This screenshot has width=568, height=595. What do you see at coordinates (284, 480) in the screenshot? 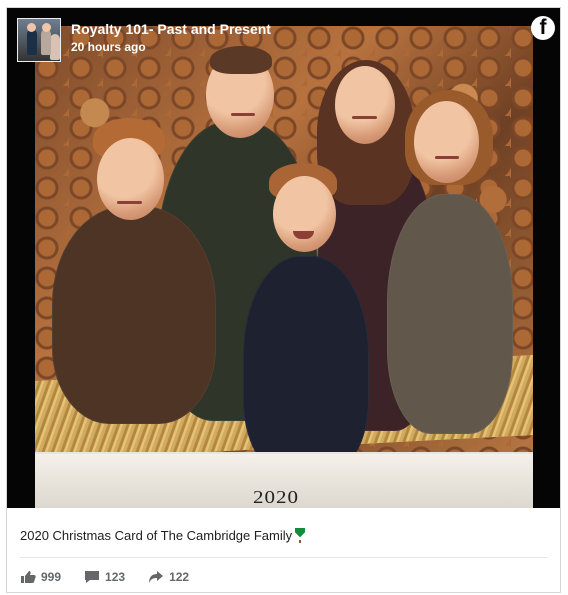
I see `card-bottom-panel: 2020` at bounding box center [284, 480].